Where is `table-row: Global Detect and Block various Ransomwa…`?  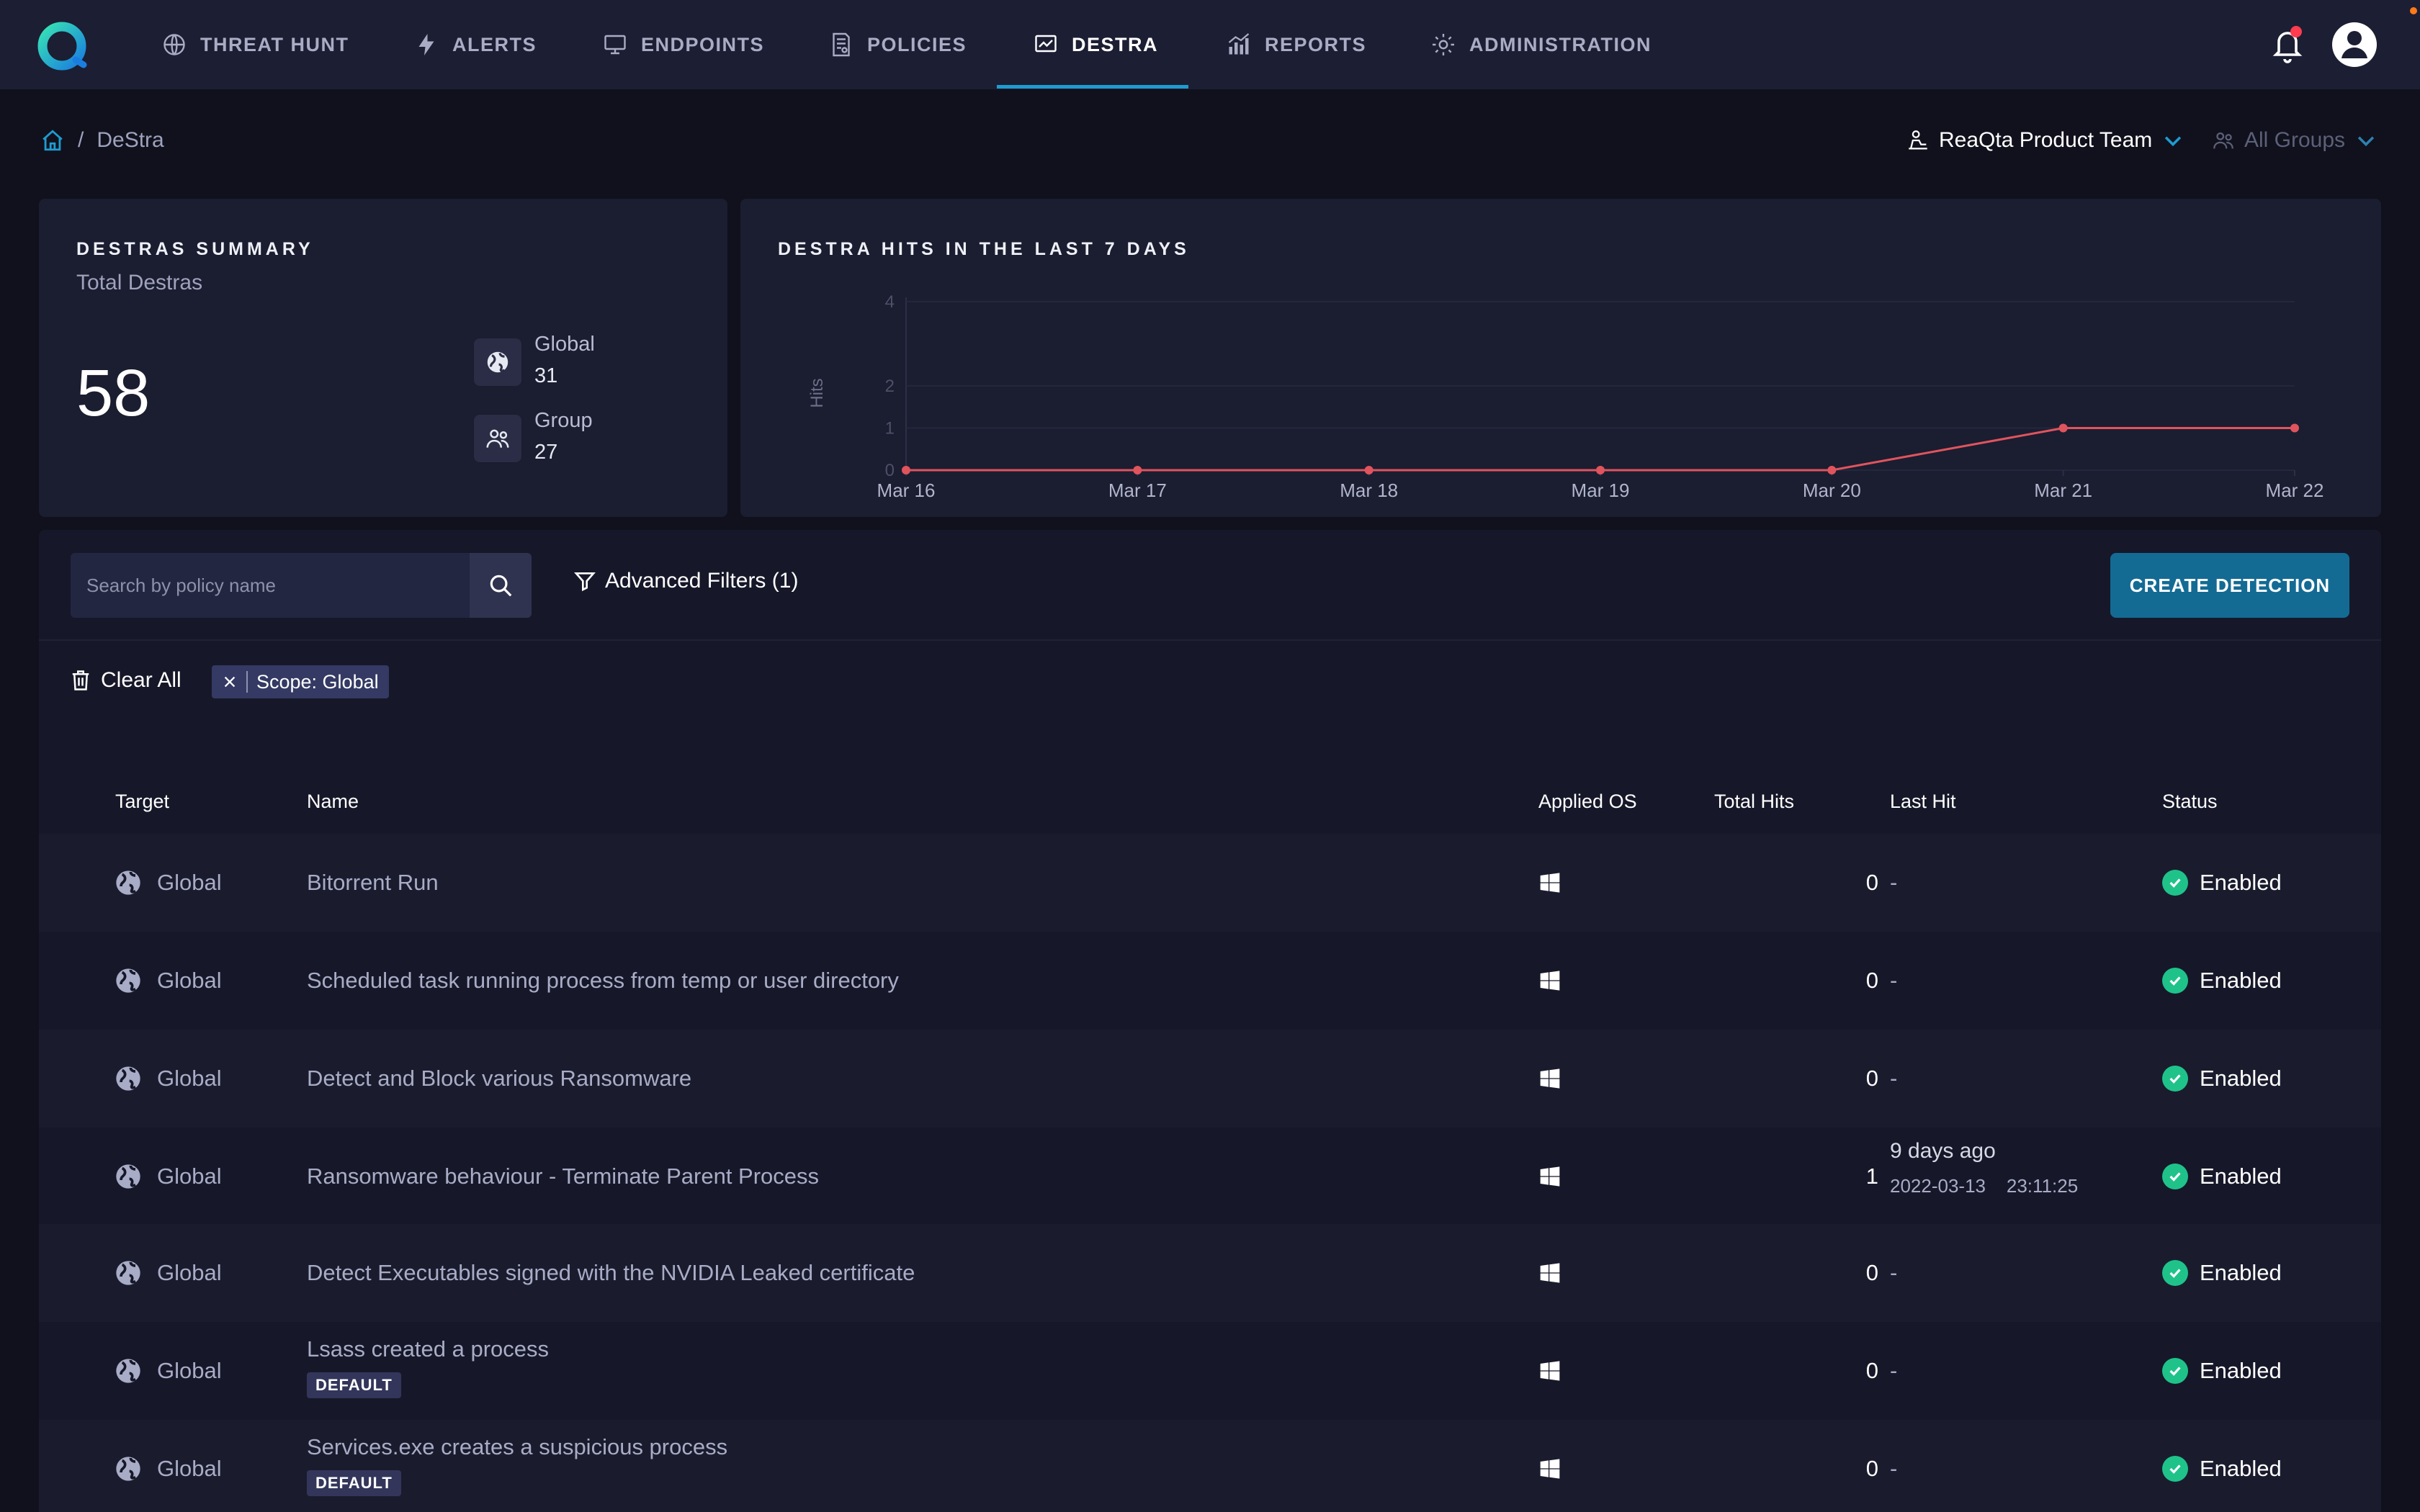 table-row: Global Detect and Block various Ransomwa… is located at coordinates (1210, 1079).